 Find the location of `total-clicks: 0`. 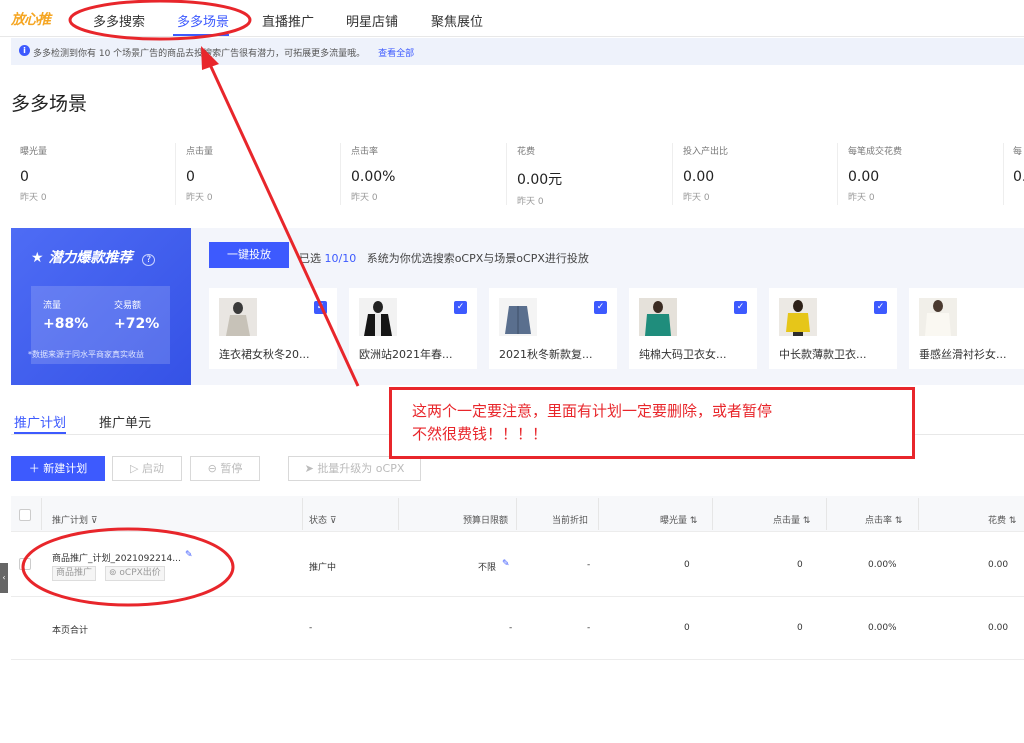

total-clicks: 0 is located at coordinates (800, 628).